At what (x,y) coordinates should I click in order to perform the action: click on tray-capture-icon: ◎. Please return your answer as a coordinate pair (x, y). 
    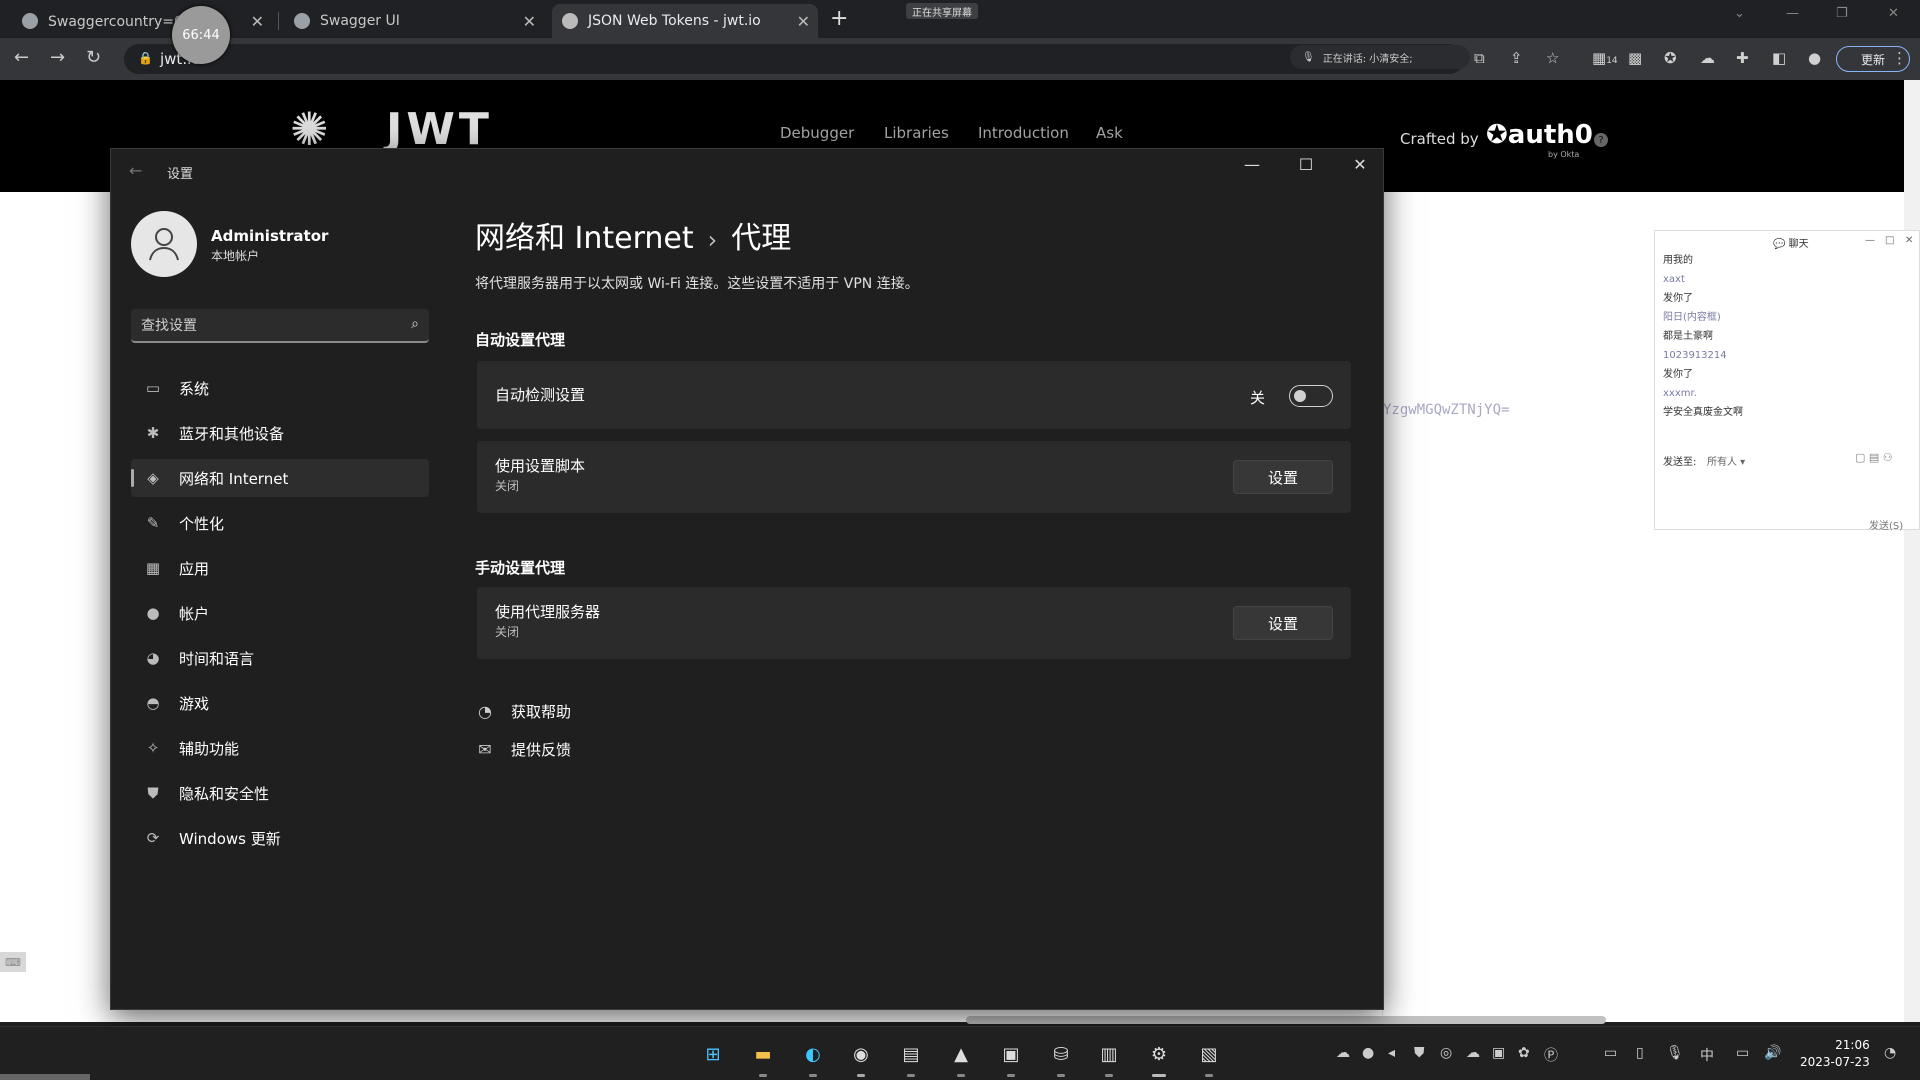
    Looking at the image, I should click on (1446, 1053).